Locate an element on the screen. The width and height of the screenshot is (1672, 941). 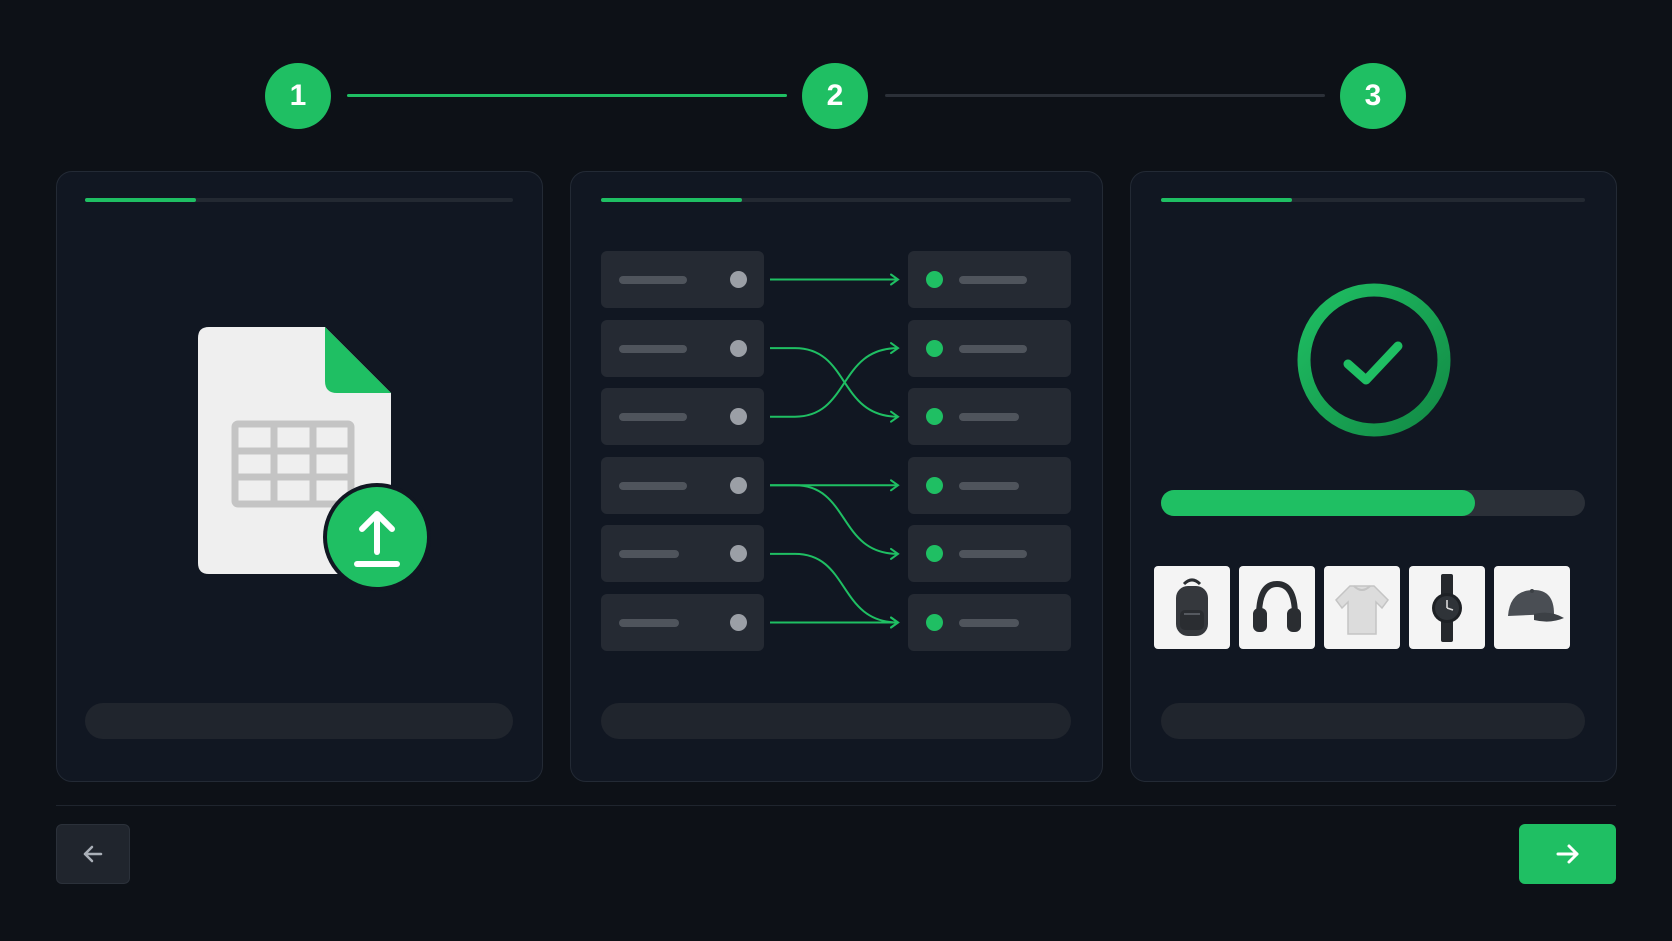
complete-panel-footer is located at coordinates (1373, 721).